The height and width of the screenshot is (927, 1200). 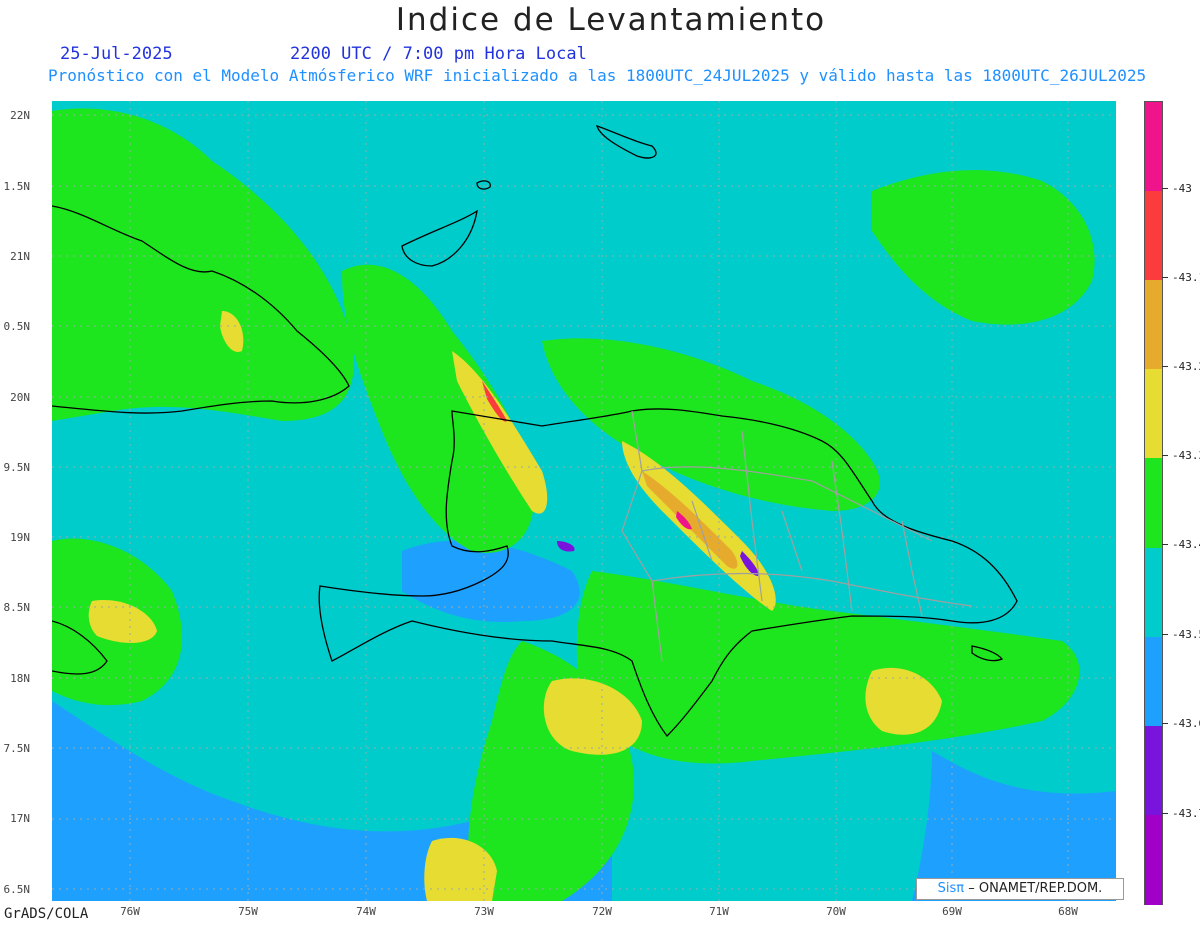 I want to click on colorbar-label: -43.3, so click(x=1186, y=455).